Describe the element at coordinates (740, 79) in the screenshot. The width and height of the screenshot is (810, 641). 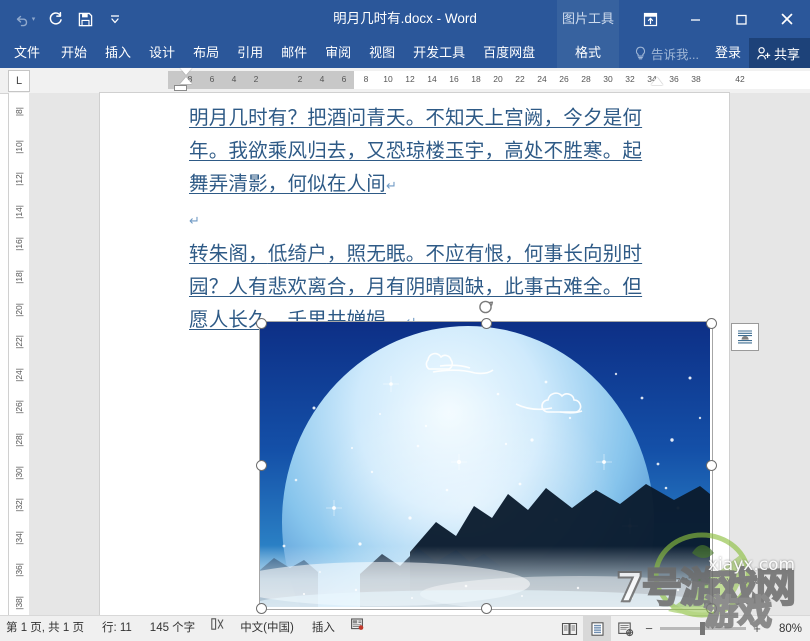
I see `ruler-tick-label: 42` at that location.